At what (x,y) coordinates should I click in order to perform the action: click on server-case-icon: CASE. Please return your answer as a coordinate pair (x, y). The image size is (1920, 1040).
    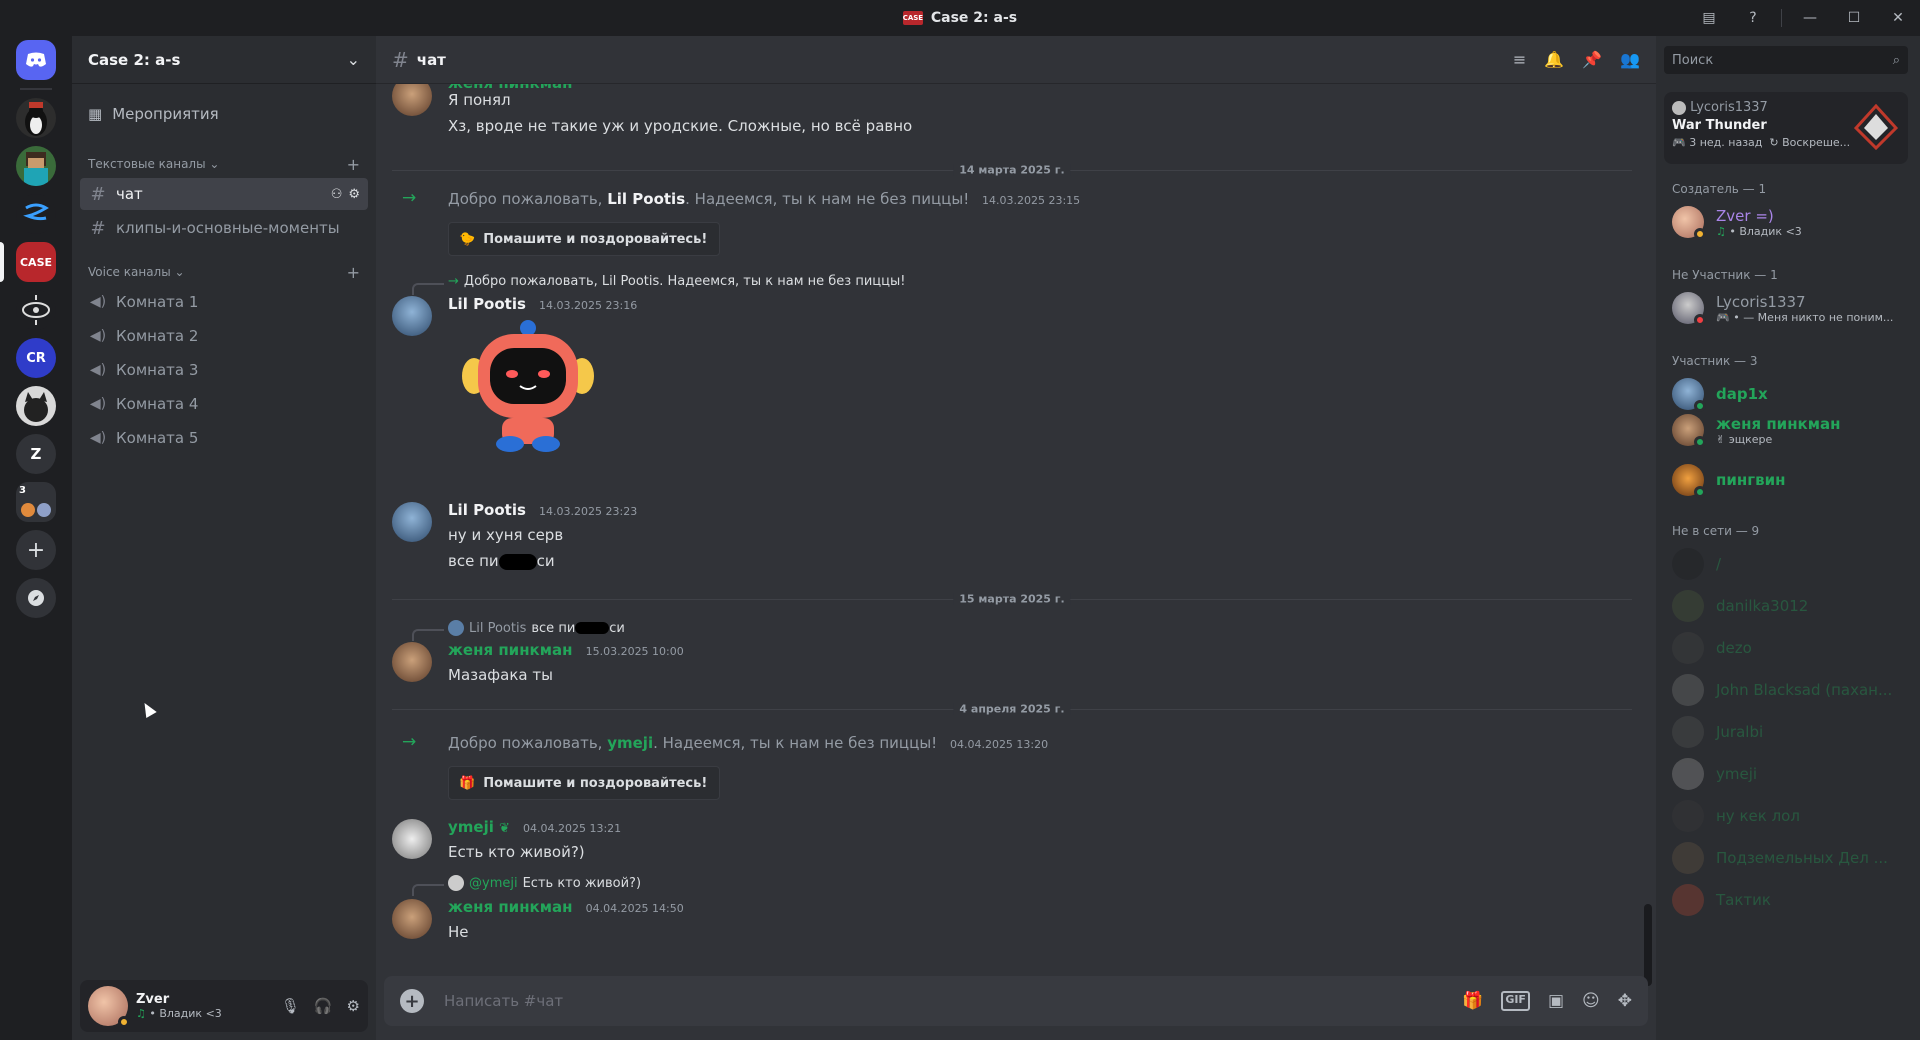
    Looking at the image, I should click on (36, 262).